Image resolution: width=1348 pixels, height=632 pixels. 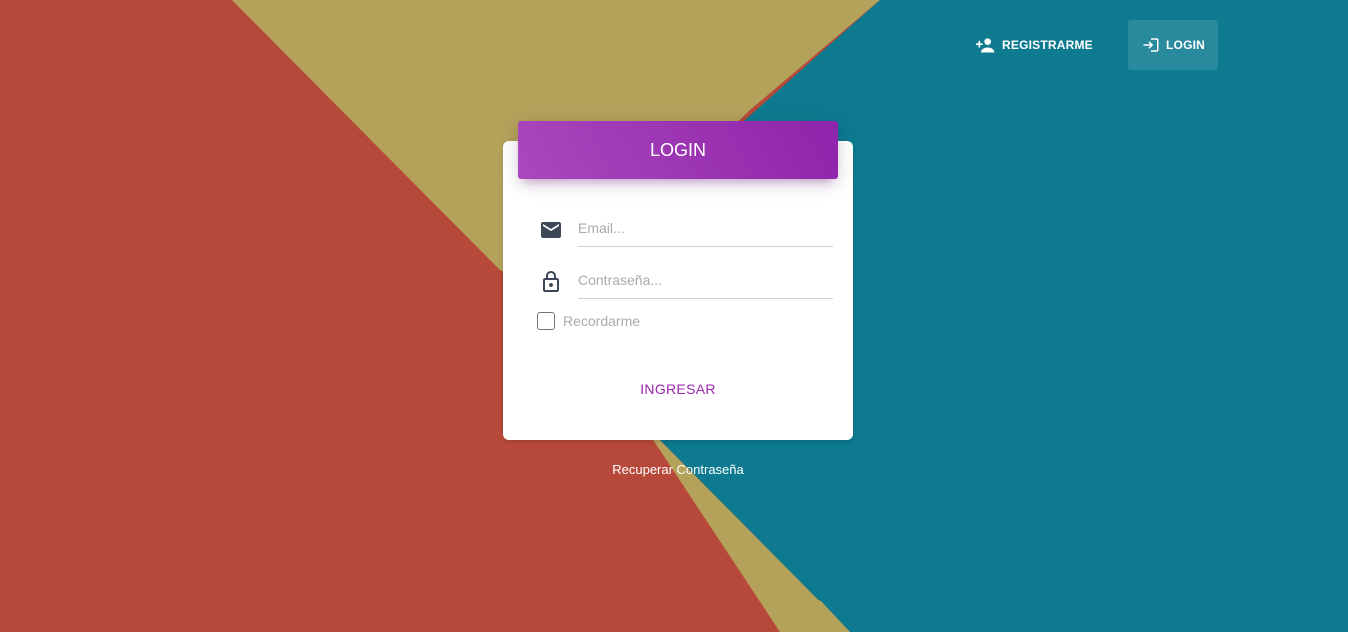 I want to click on submit-button: INGRESAR, so click(x=678, y=389).